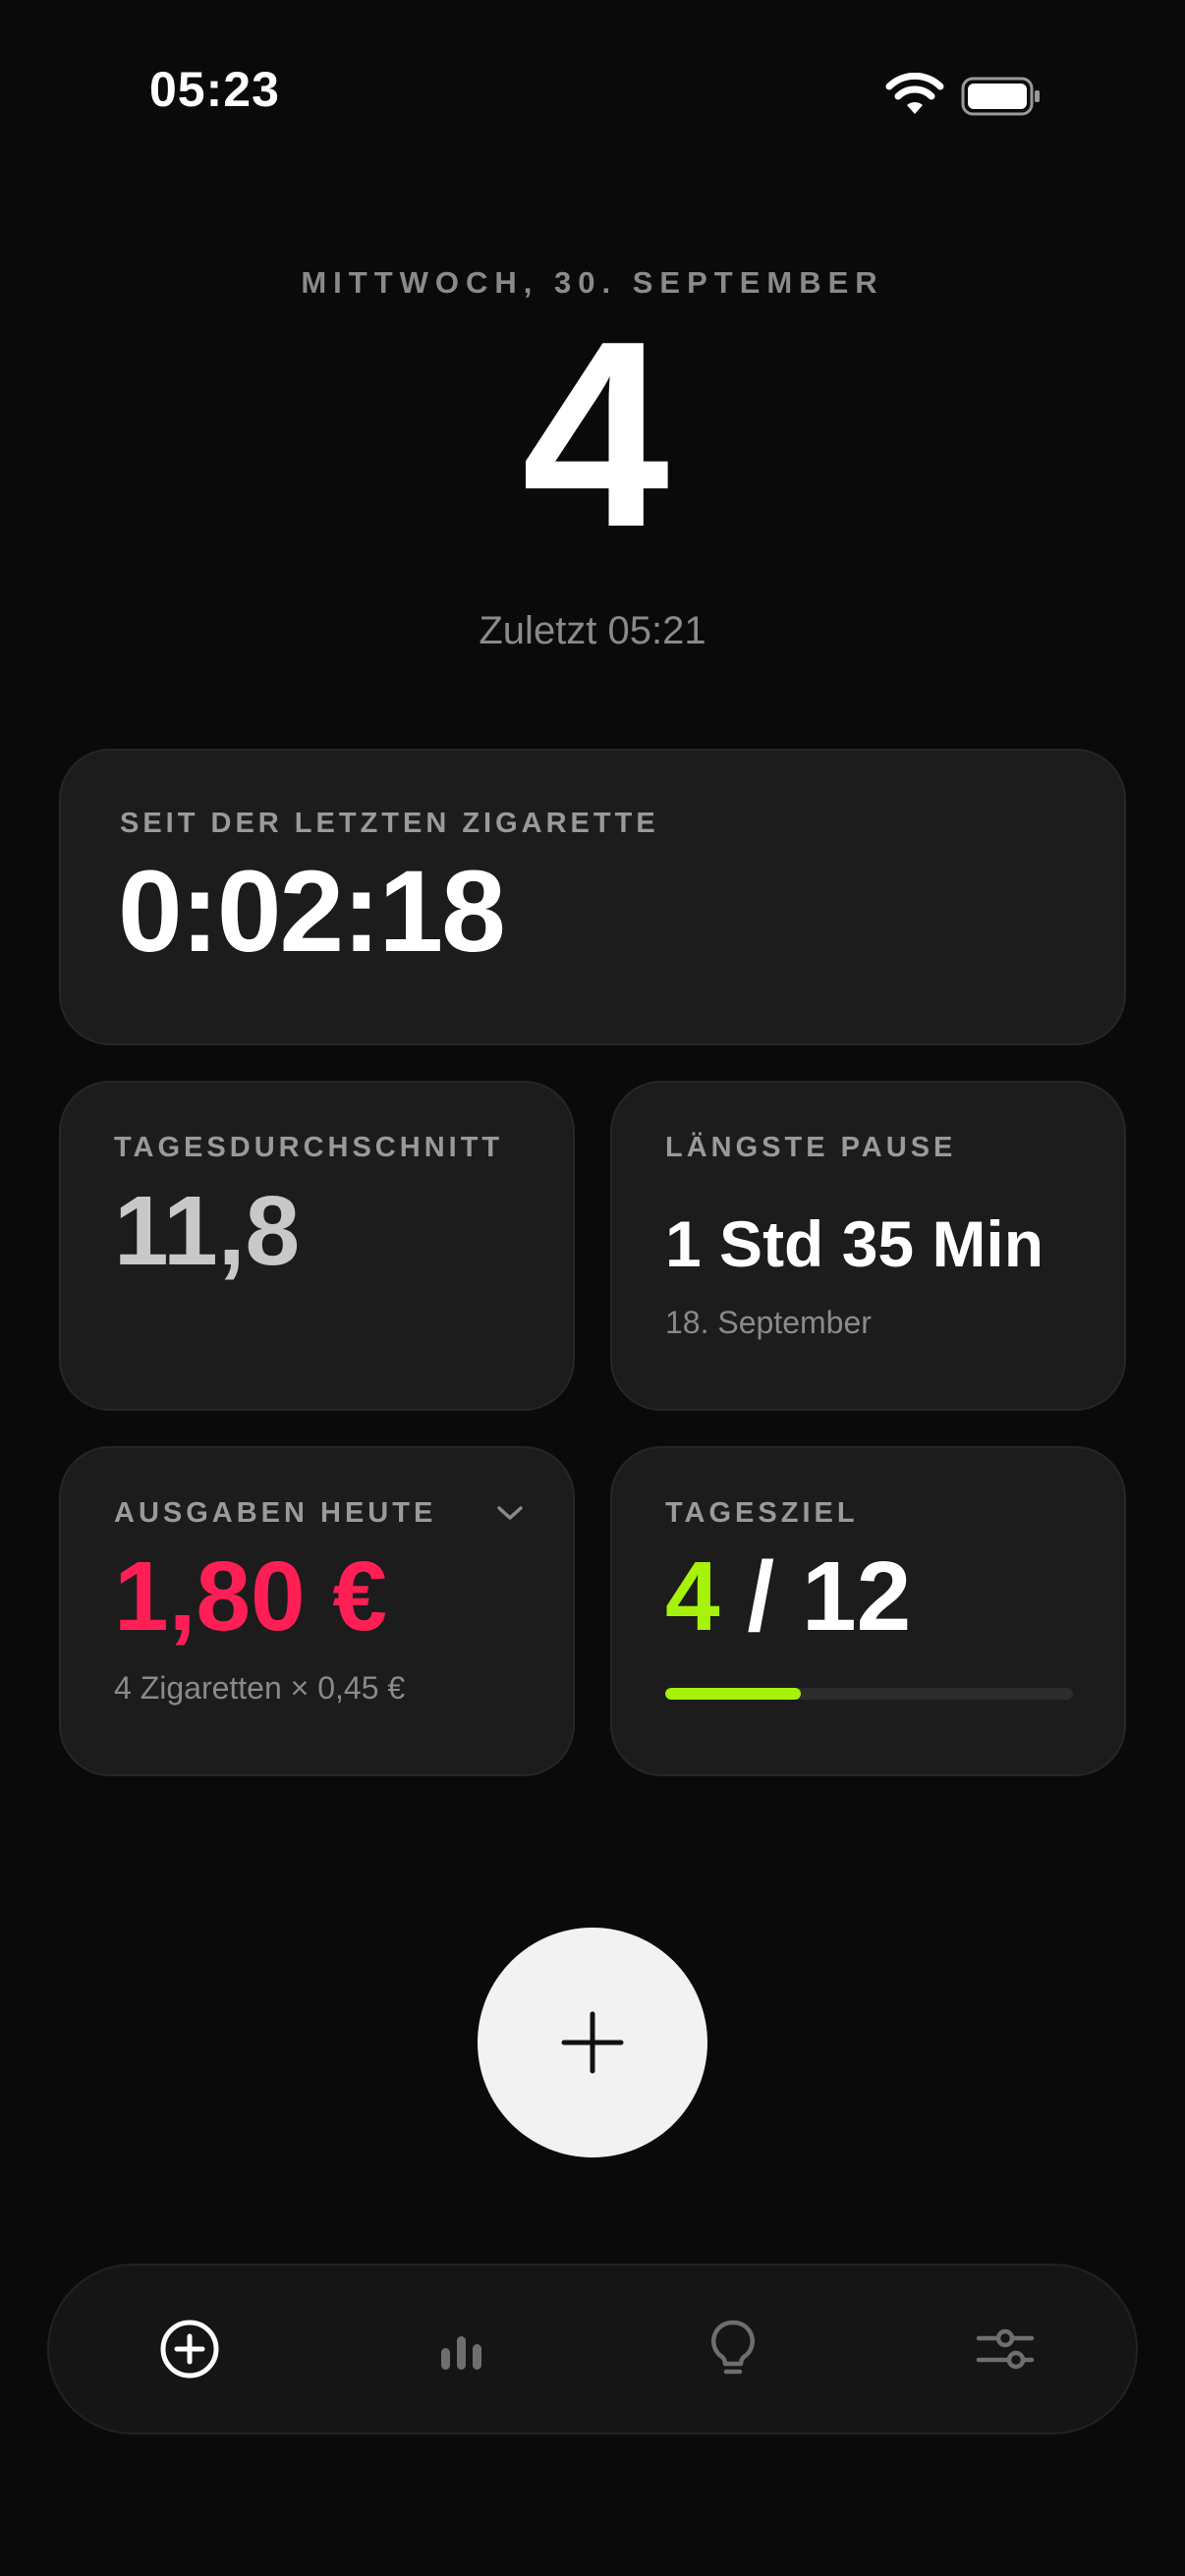 The image size is (1185, 2576). What do you see at coordinates (693, 1596) in the screenshot?
I see `goal-current: 4` at bounding box center [693, 1596].